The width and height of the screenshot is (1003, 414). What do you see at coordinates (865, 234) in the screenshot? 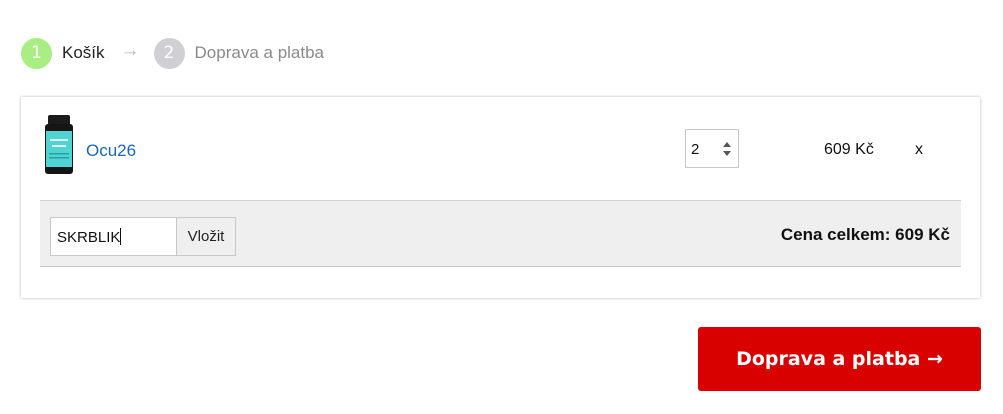
I see `cart-total: Cena celkem: 609 Kč` at bounding box center [865, 234].